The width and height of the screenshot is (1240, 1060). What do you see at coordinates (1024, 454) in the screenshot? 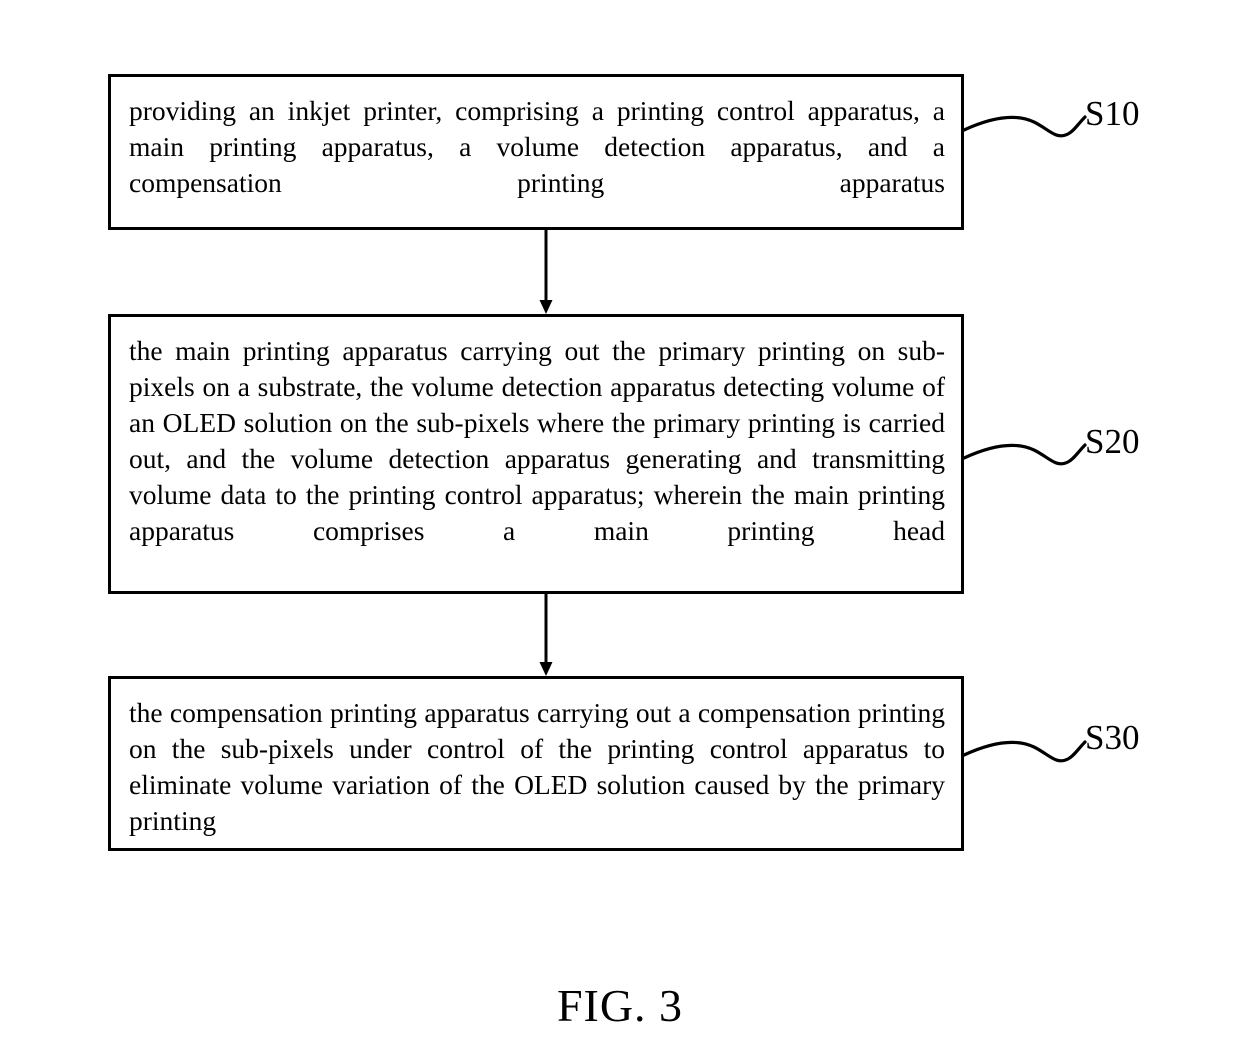
I see `leader-line-s20` at bounding box center [1024, 454].